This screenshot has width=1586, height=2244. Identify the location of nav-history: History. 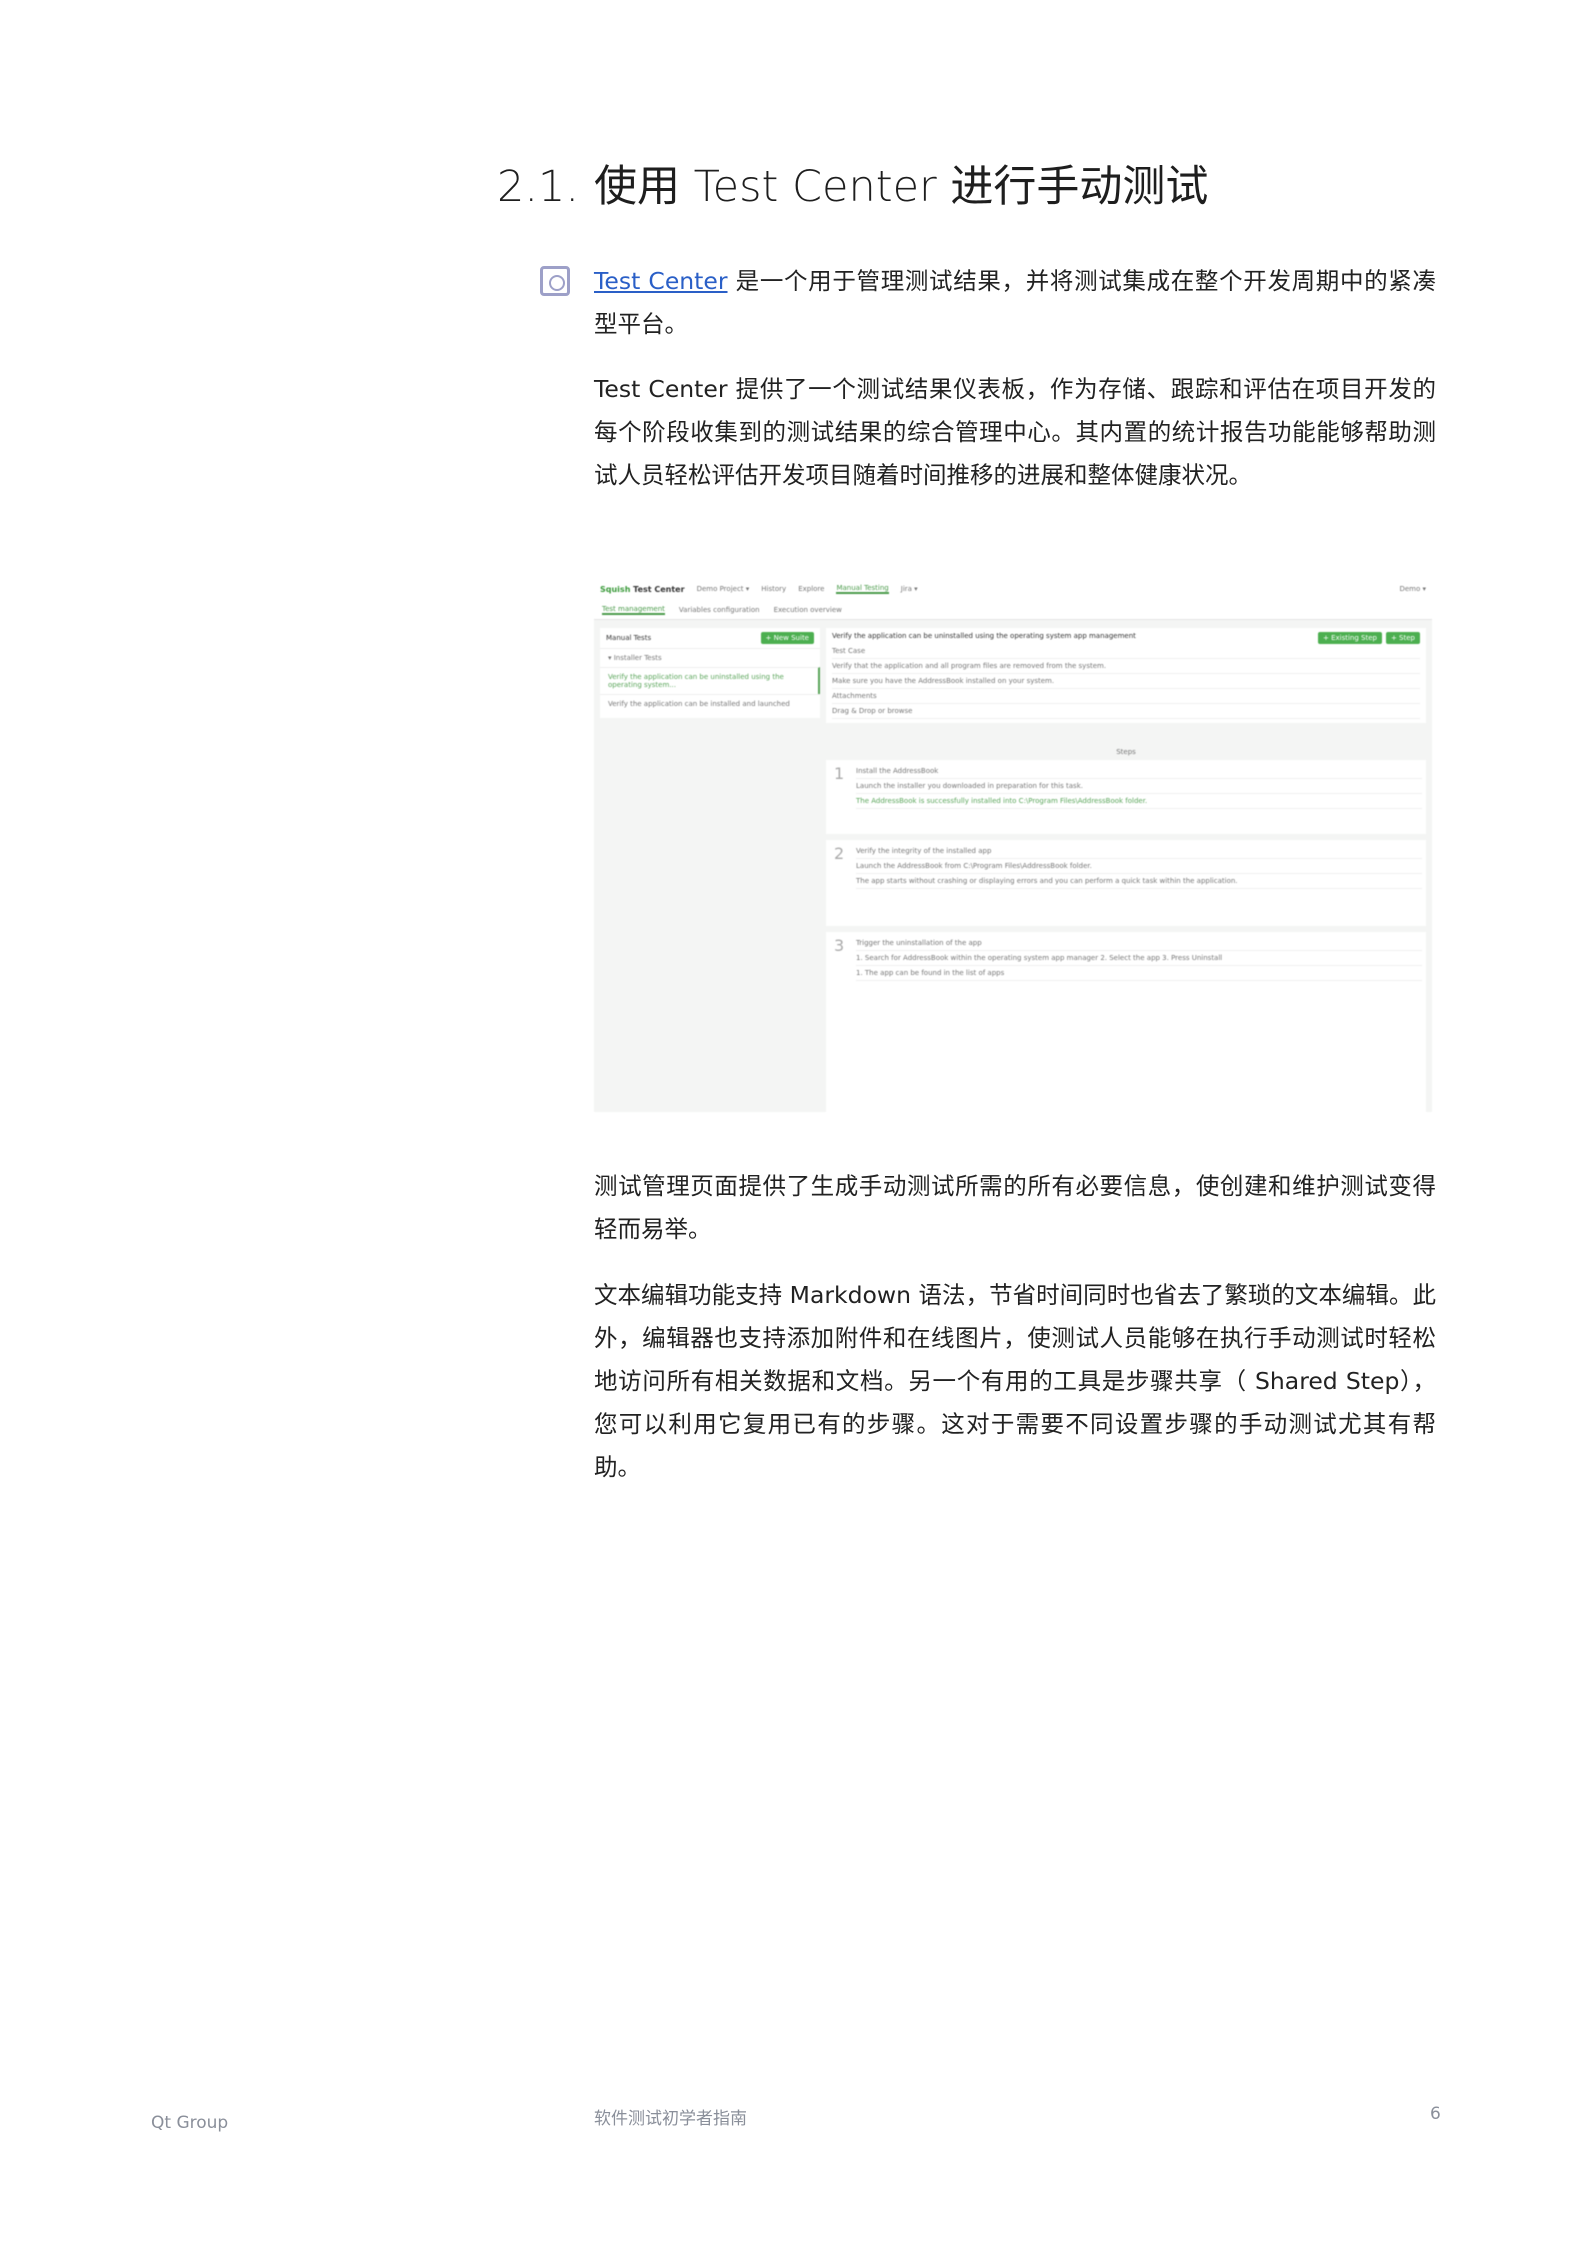
(774, 589).